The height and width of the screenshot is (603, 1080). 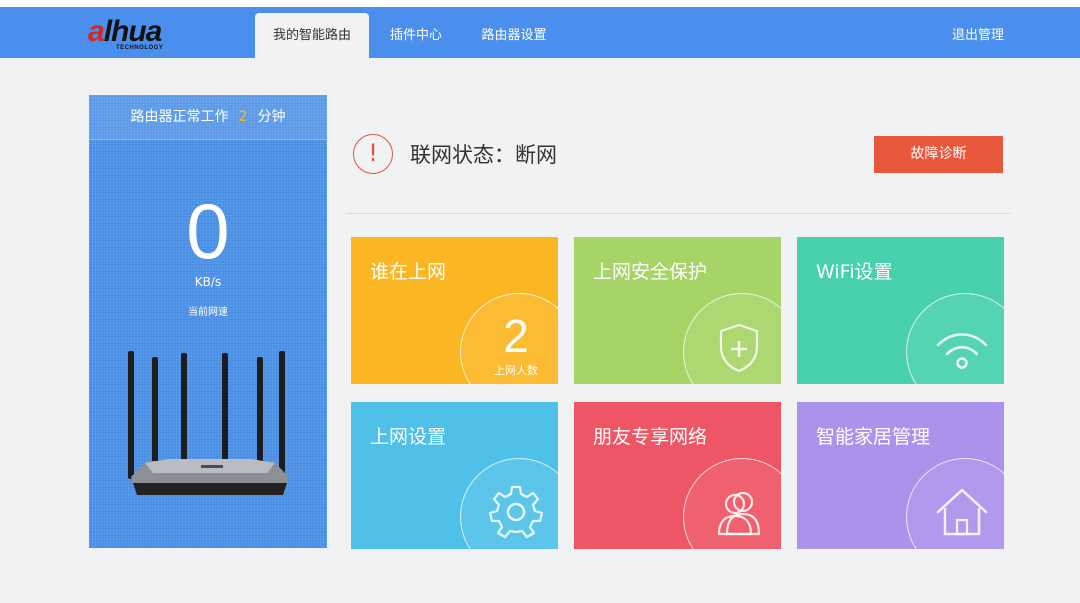 I want to click on diagnose-button: 故障诊断, so click(x=938, y=154).